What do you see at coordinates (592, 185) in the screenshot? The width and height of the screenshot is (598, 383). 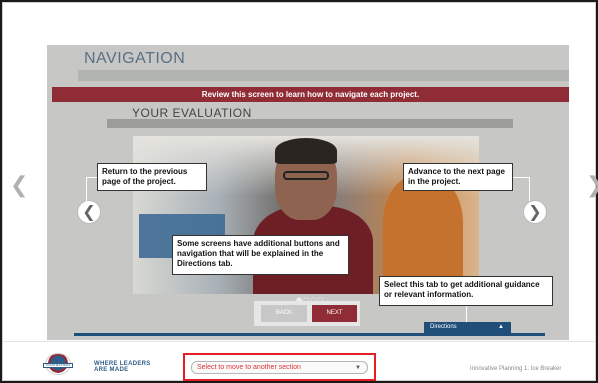 I see `outer-next-arrow-icon: ❯` at bounding box center [592, 185].